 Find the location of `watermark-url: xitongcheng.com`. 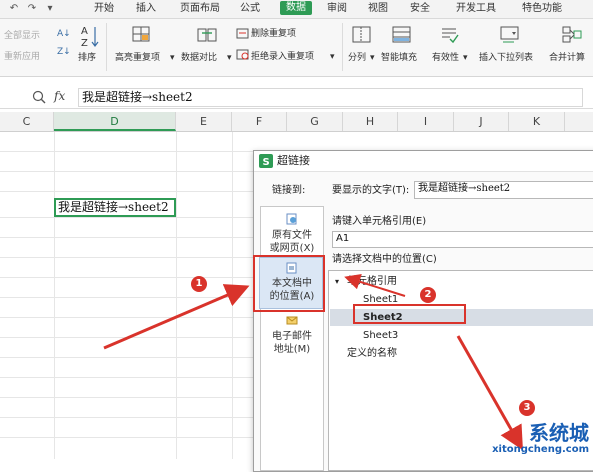

watermark-url: xitongcheng.com is located at coordinates (540, 449).